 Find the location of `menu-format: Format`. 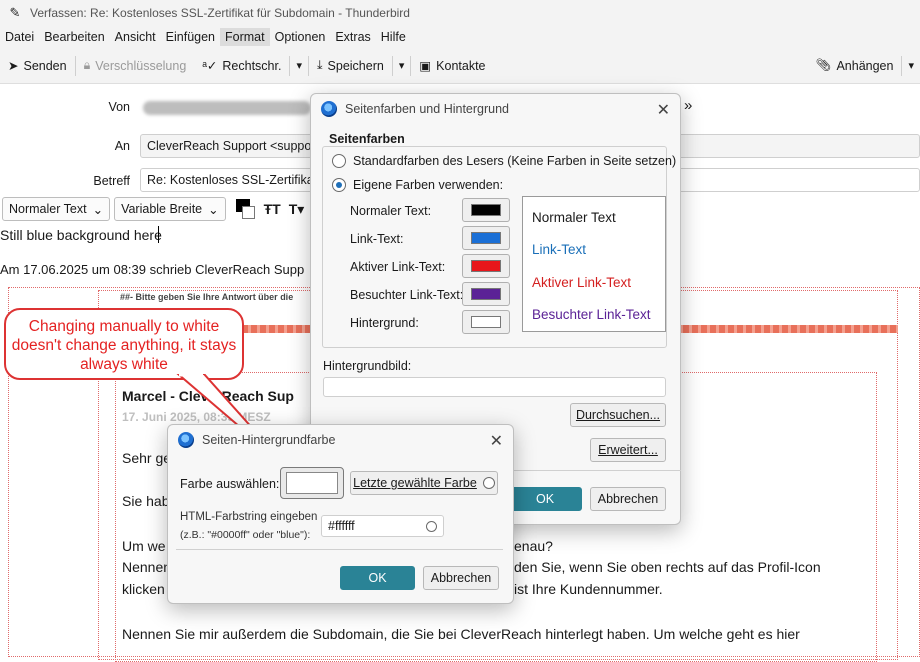

menu-format: Format is located at coordinates (245, 37).